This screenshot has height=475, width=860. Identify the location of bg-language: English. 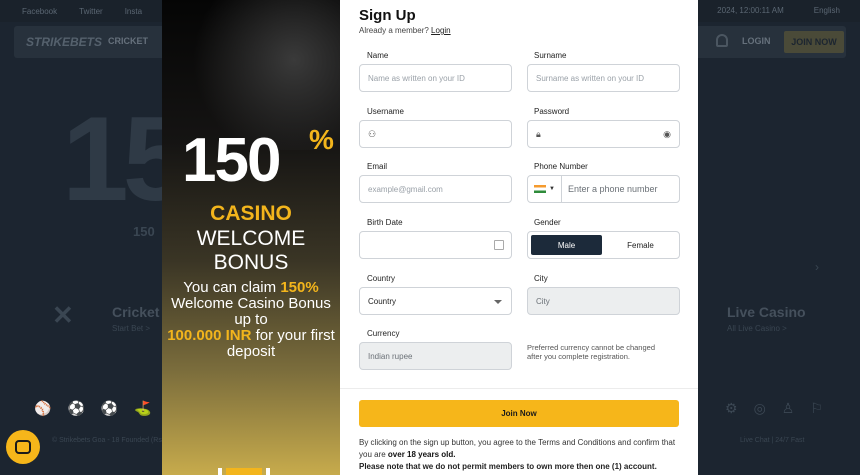
(826, 10).